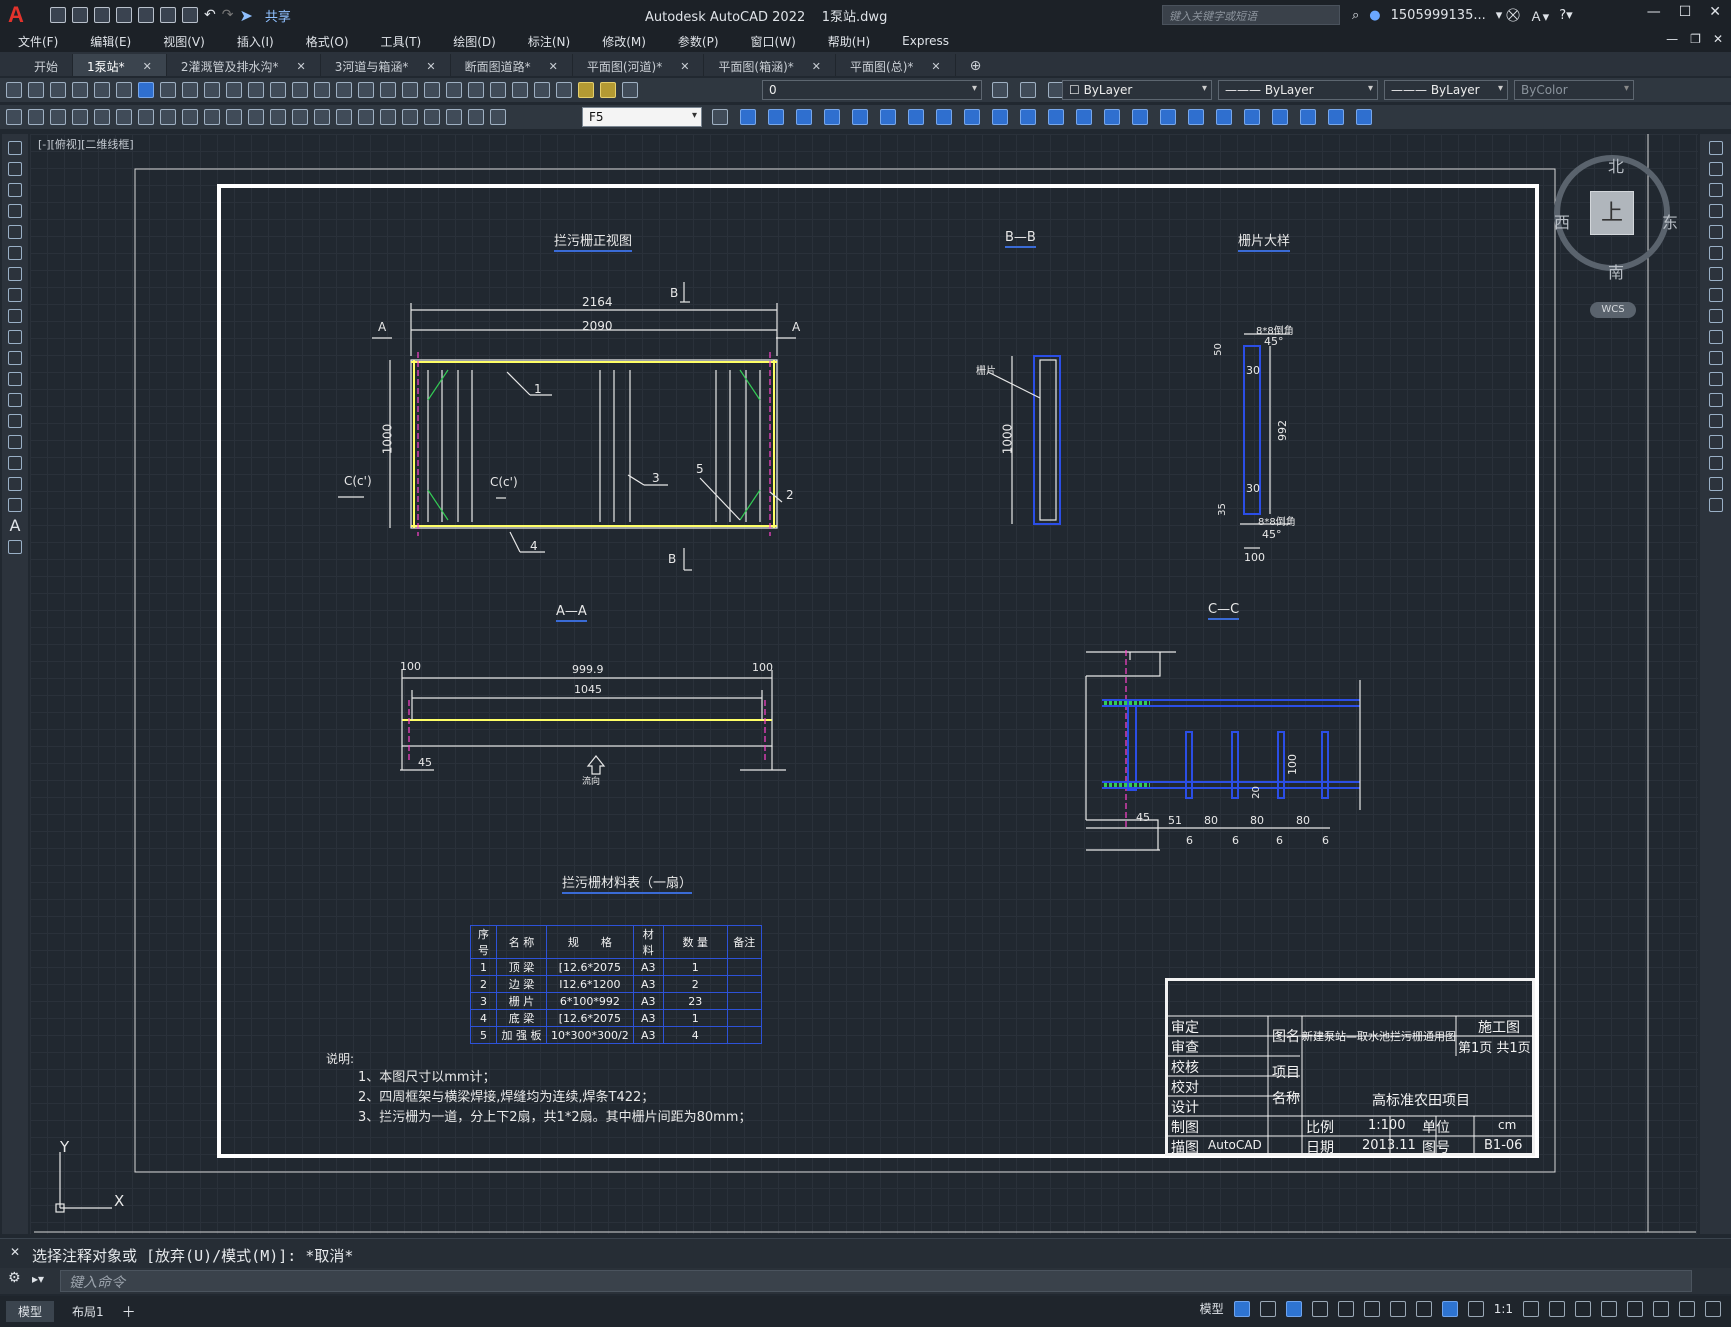 Image resolution: width=1731 pixels, height=1327 pixels. Describe the element at coordinates (1672, 39) in the screenshot. I see `doc-minimize-icon: —` at that location.